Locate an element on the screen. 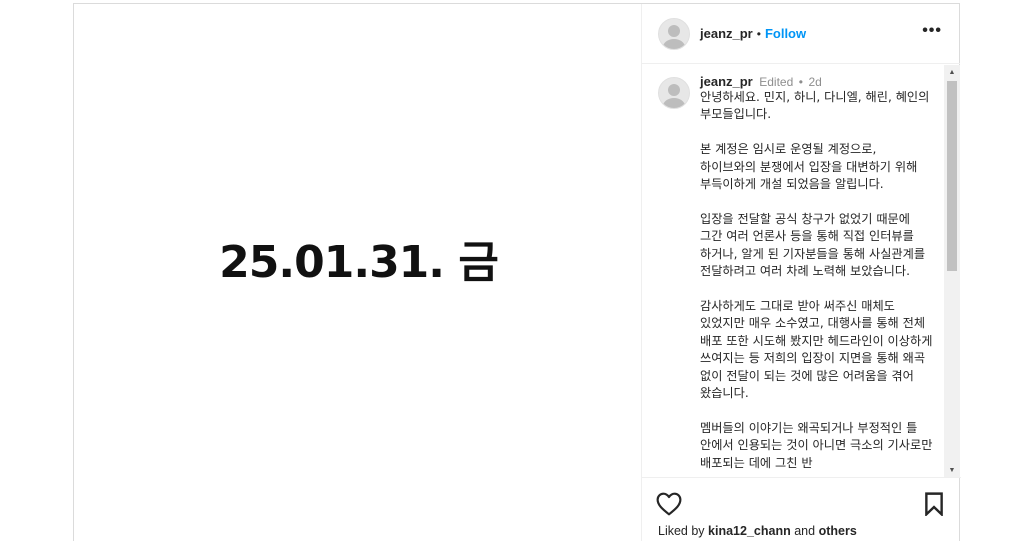 Image resolution: width=1024 pixels, height=541 pixels. scroll-down-arrow-icon: ▼ is located at coordinates (952, 470).